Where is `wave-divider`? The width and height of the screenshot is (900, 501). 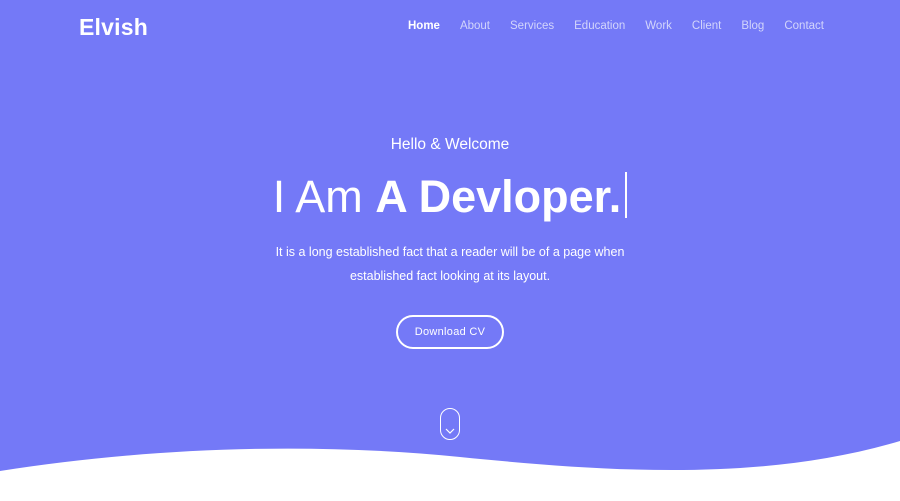
wave-divider is located at coordinates (450, 471).